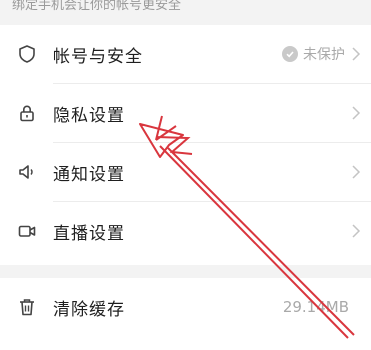 This screenshot has height=350, width=371. What do you see at coordinates (27, 54) in the screenshot?
I see `shield-icon` at bounding box center [27, 54].